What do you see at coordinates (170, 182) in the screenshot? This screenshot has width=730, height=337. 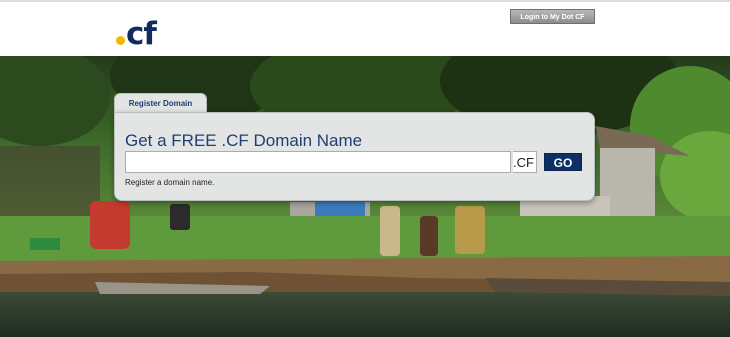 I see `helper-text: Register a domain name.` at bounding box center [170, 182].